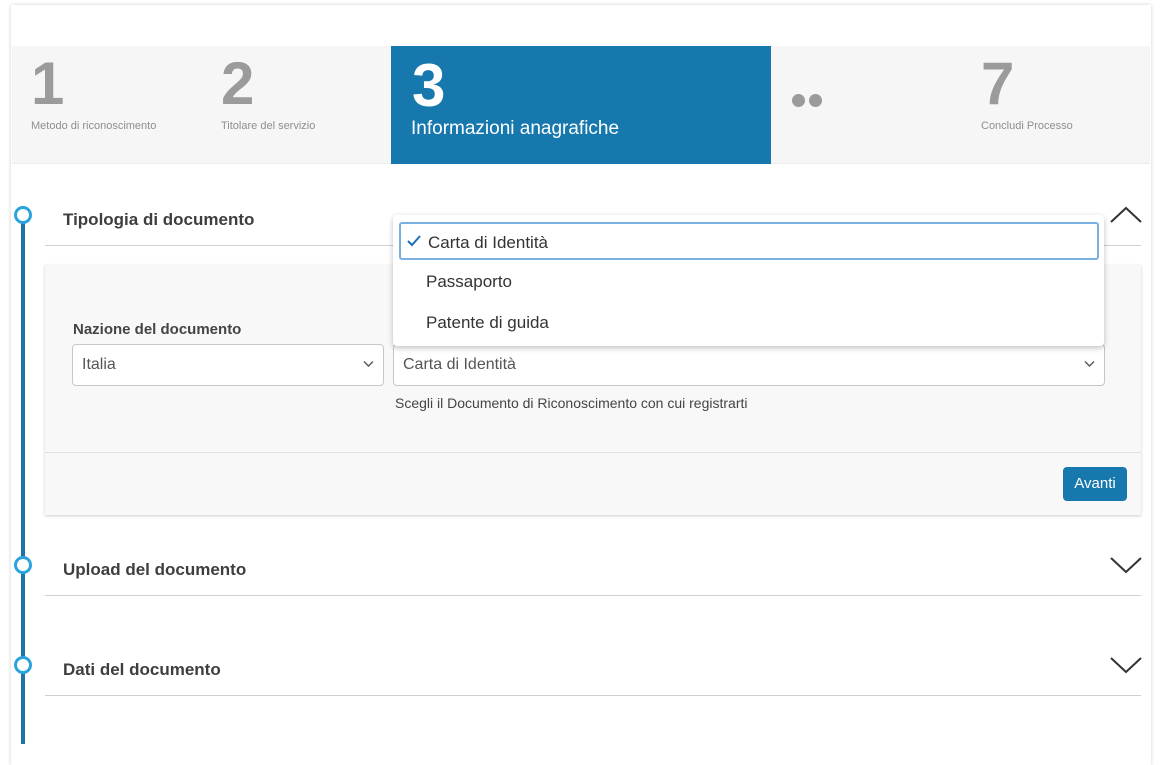 Image resolution: width=1173 pixels, height=765 pixels. I want to click on dropdown-option-label: Patente di guida, so click(487, 322).